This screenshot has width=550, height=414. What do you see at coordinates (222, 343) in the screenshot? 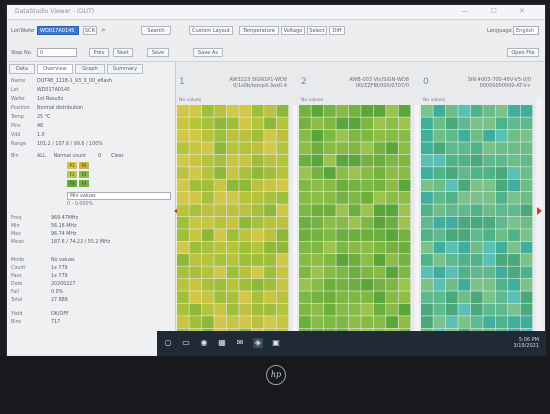
I see `store-icon: ▦` at bounding box center [222, 343].